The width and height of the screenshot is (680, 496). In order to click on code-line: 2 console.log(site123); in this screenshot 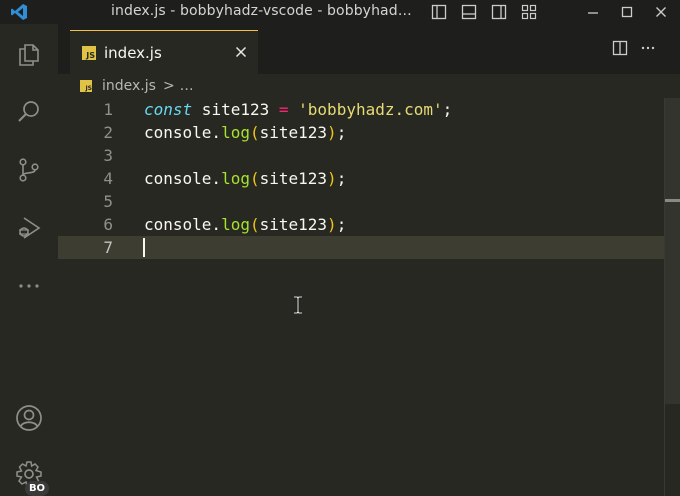, I will do `click(361, 132)`.